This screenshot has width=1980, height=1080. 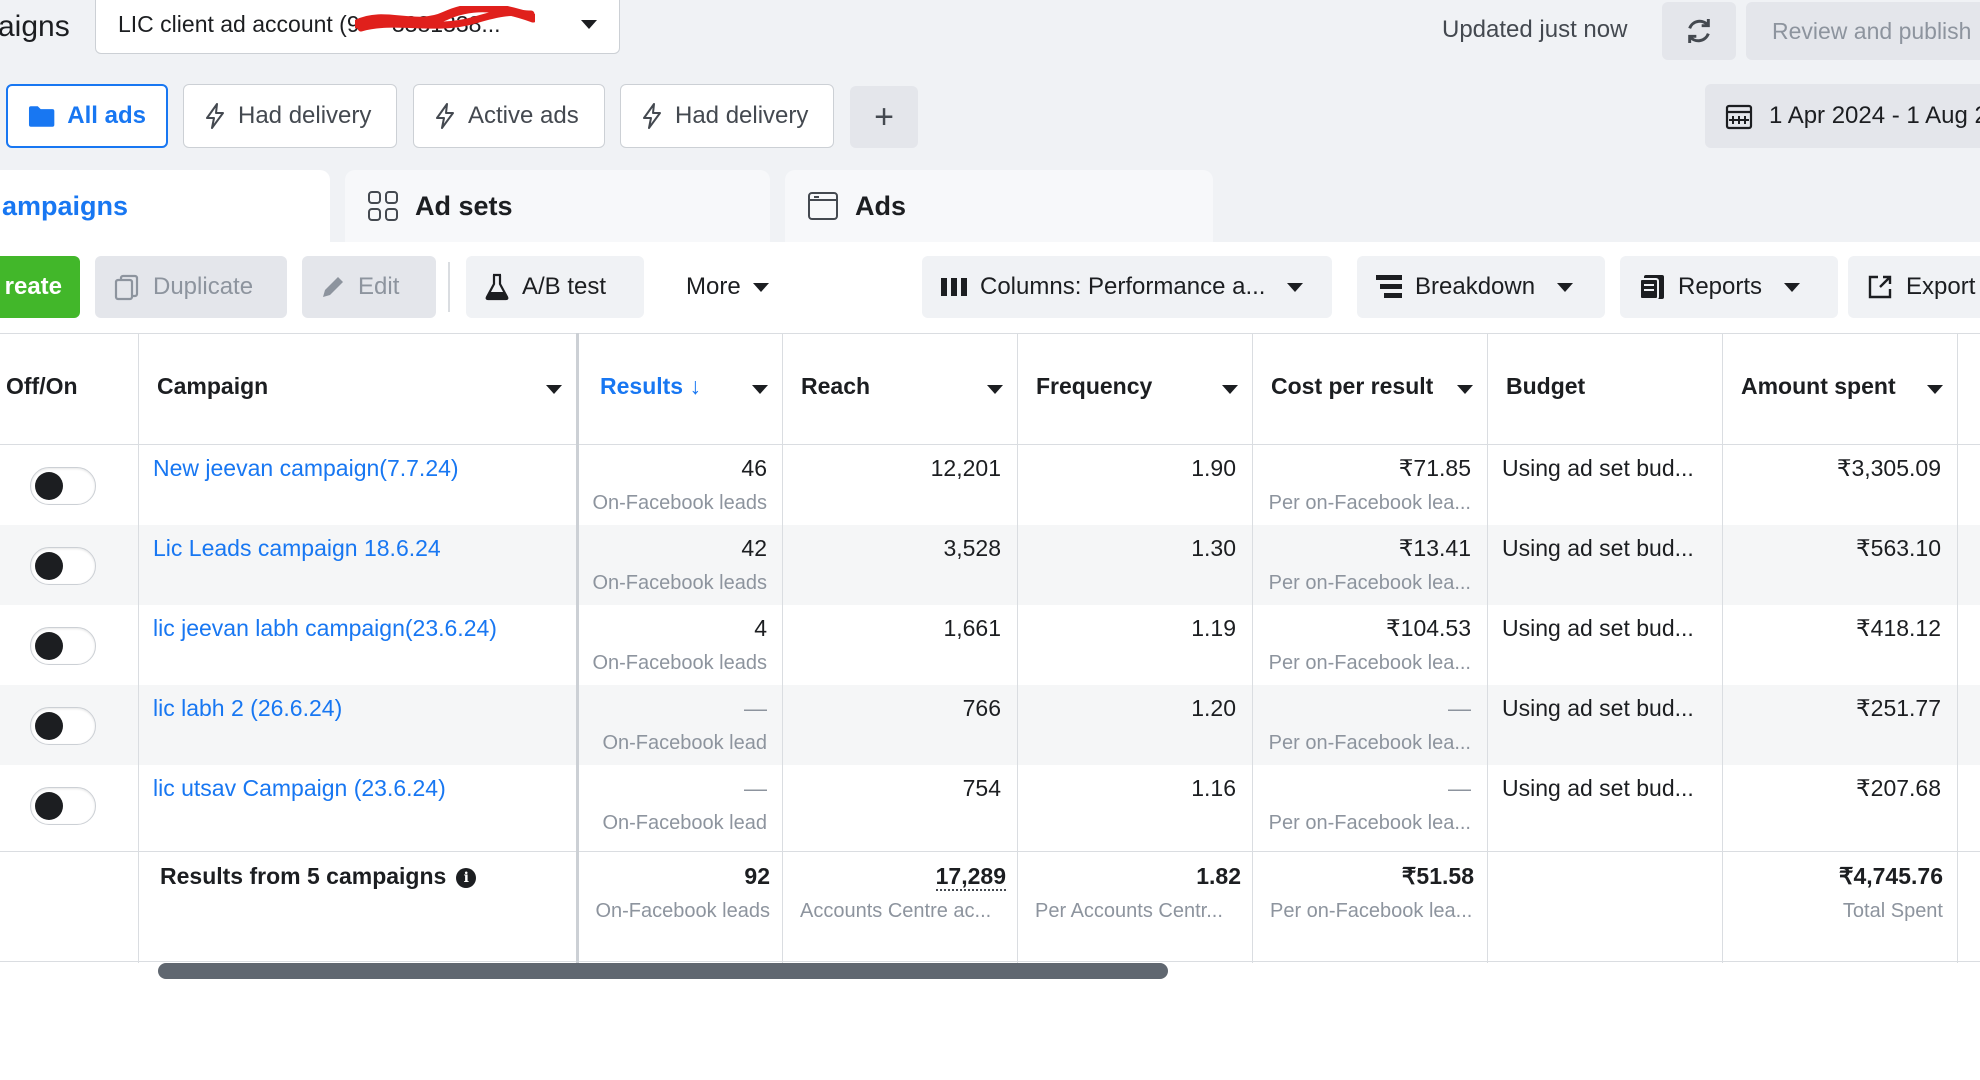 What do you see at coordinates (577, 648) in the screenshot?
I see `frozen-col-divider` at bounding box center [577, 648].